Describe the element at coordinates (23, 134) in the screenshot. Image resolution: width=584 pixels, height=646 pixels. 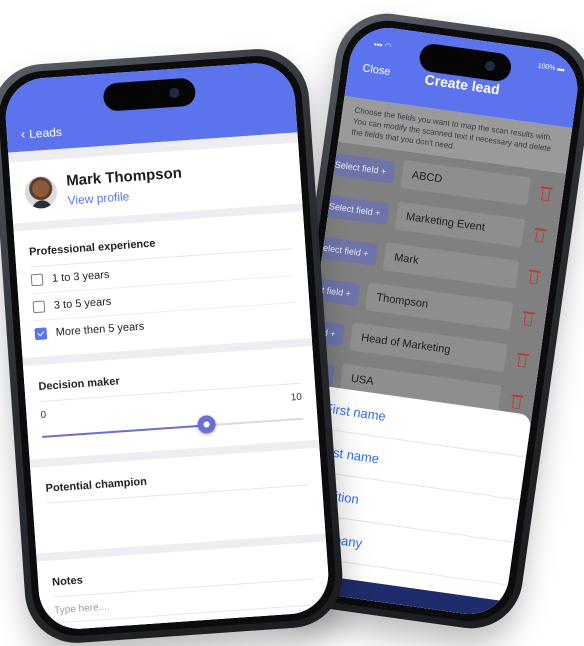
I see `chevron-left-icon: ‹` at that location.